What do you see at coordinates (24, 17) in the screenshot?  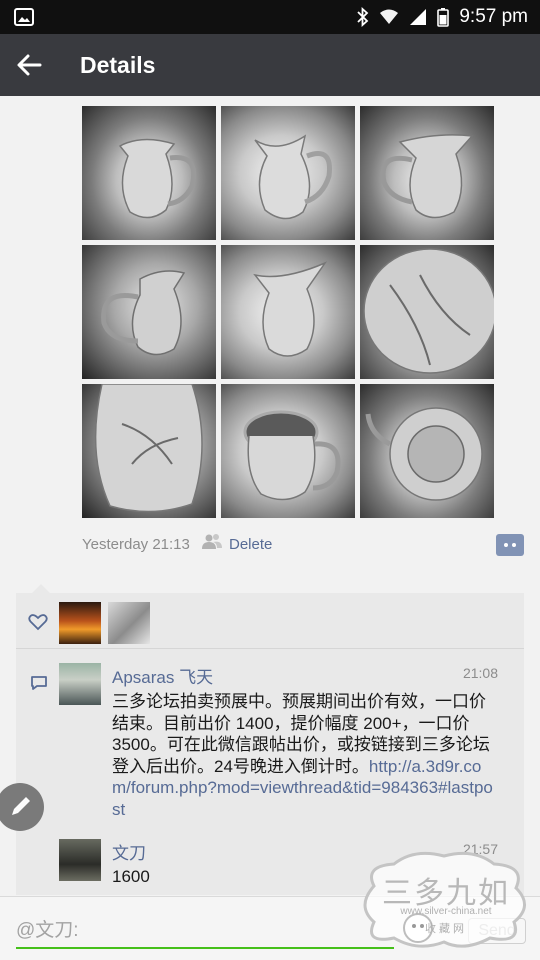 I see `image-icon` at bounding box center [24, 17].